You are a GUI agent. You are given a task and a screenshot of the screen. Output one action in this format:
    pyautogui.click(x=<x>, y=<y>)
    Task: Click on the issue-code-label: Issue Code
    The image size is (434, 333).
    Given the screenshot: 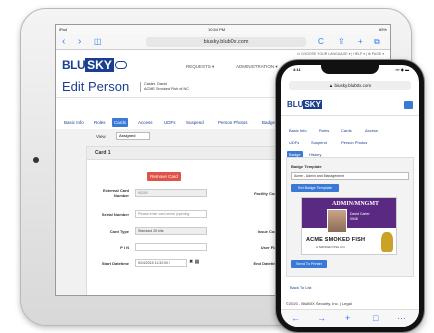 What is the action you would take?
    pyautogui.click(x=268, y=231)
    